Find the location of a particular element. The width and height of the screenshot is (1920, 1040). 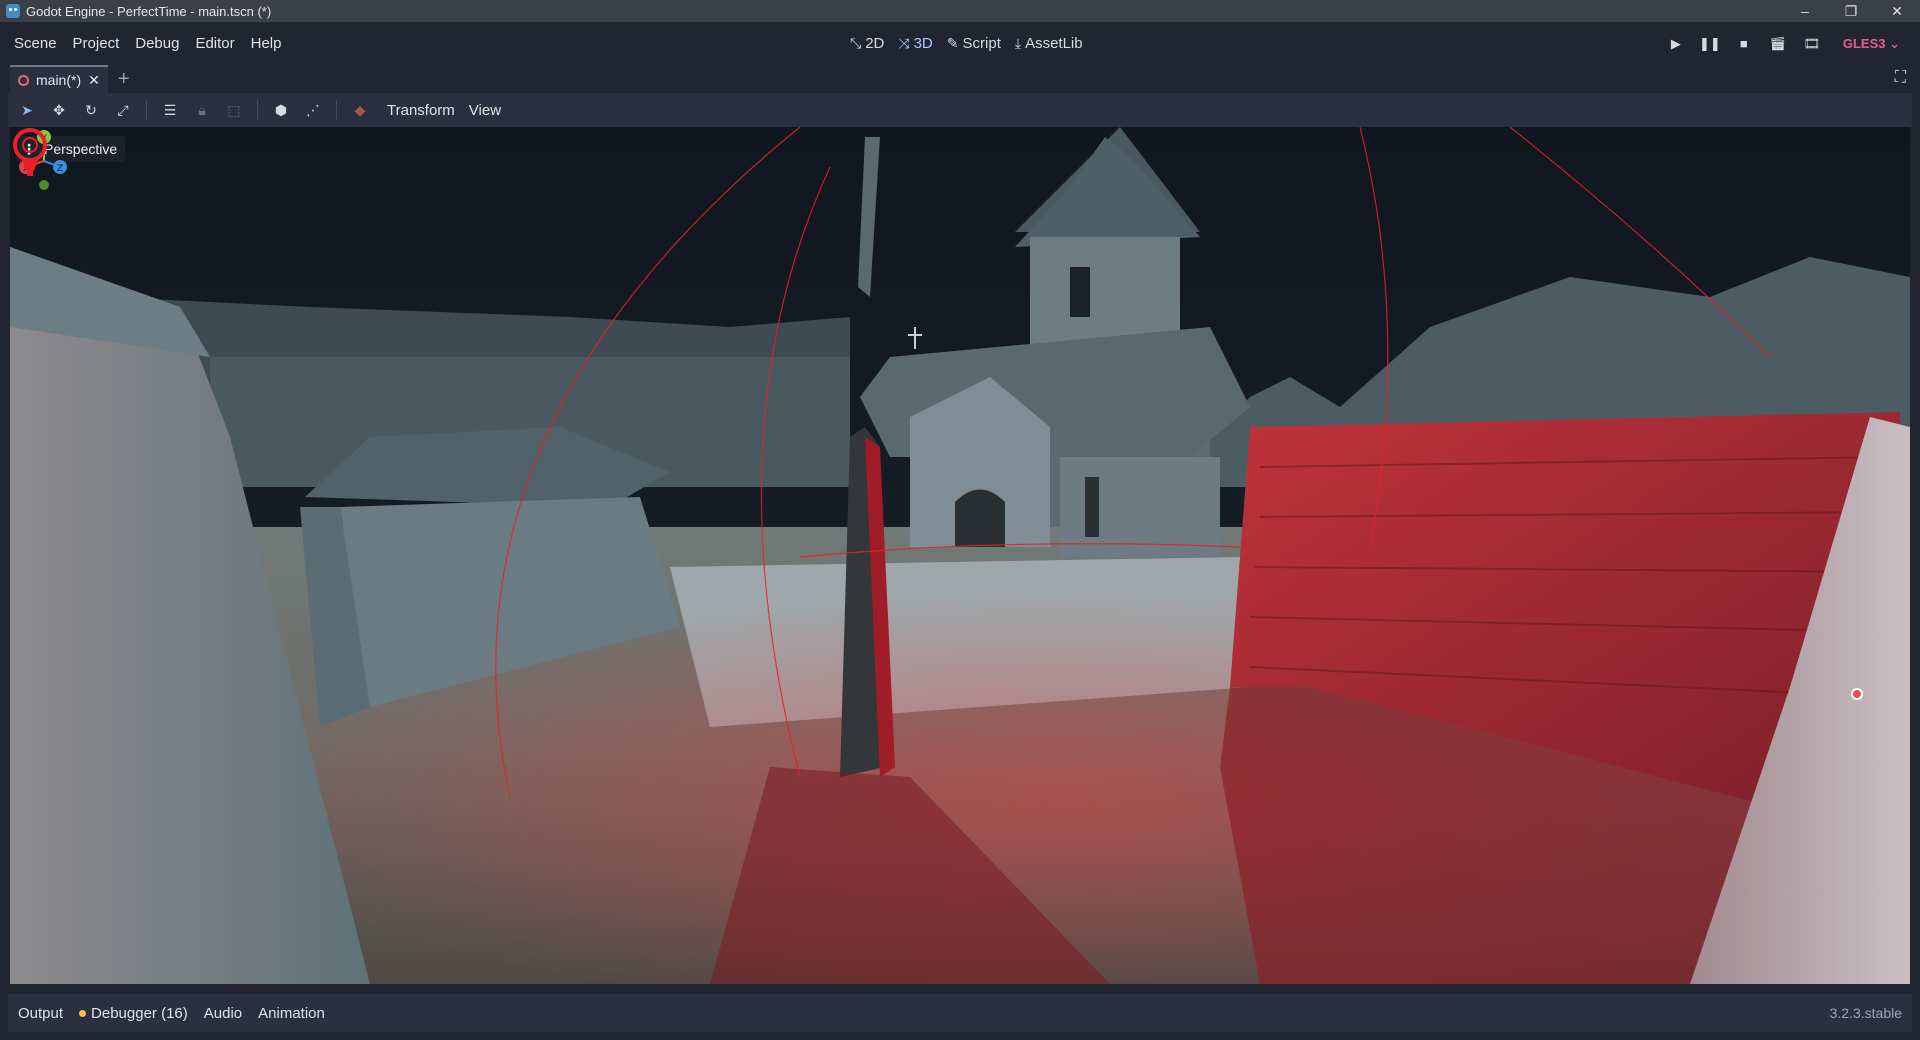

distraction-free-button: ⛶ is located at coordinates (1900, 78).